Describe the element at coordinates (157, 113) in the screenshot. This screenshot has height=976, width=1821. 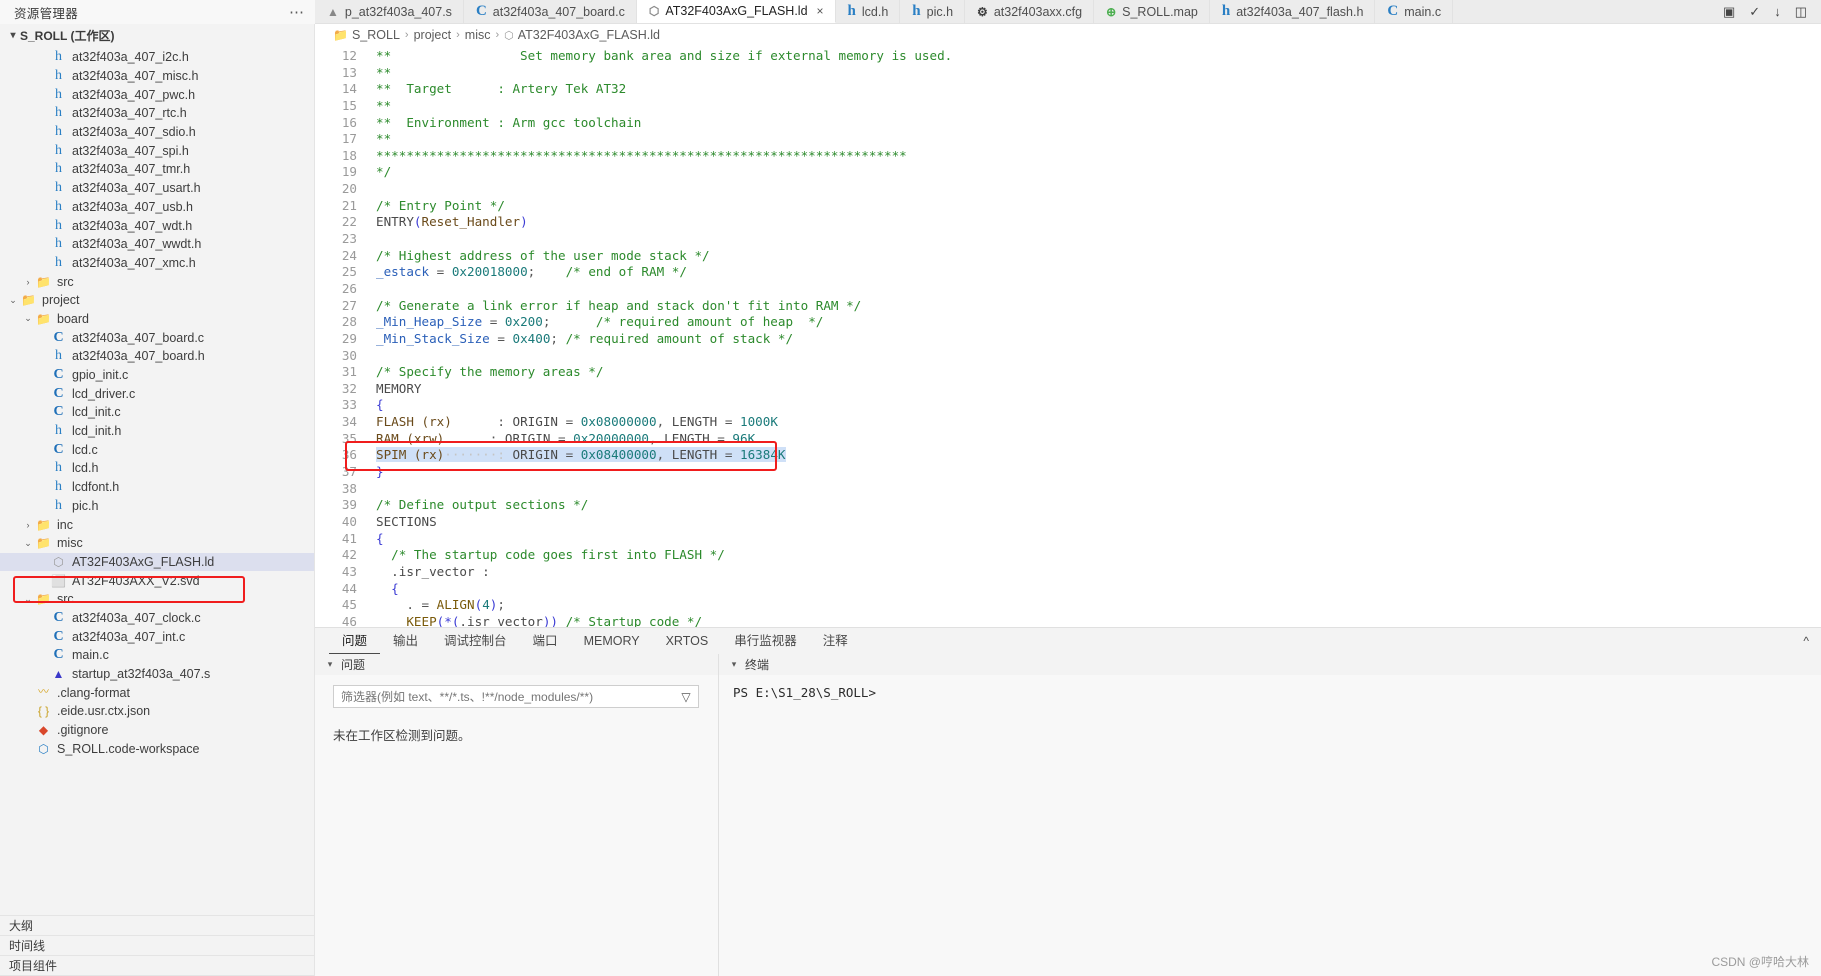
I see `tree-item-at32f403a-407-rtc-h: ›hat32f403a_407_rtc.h` at that location.